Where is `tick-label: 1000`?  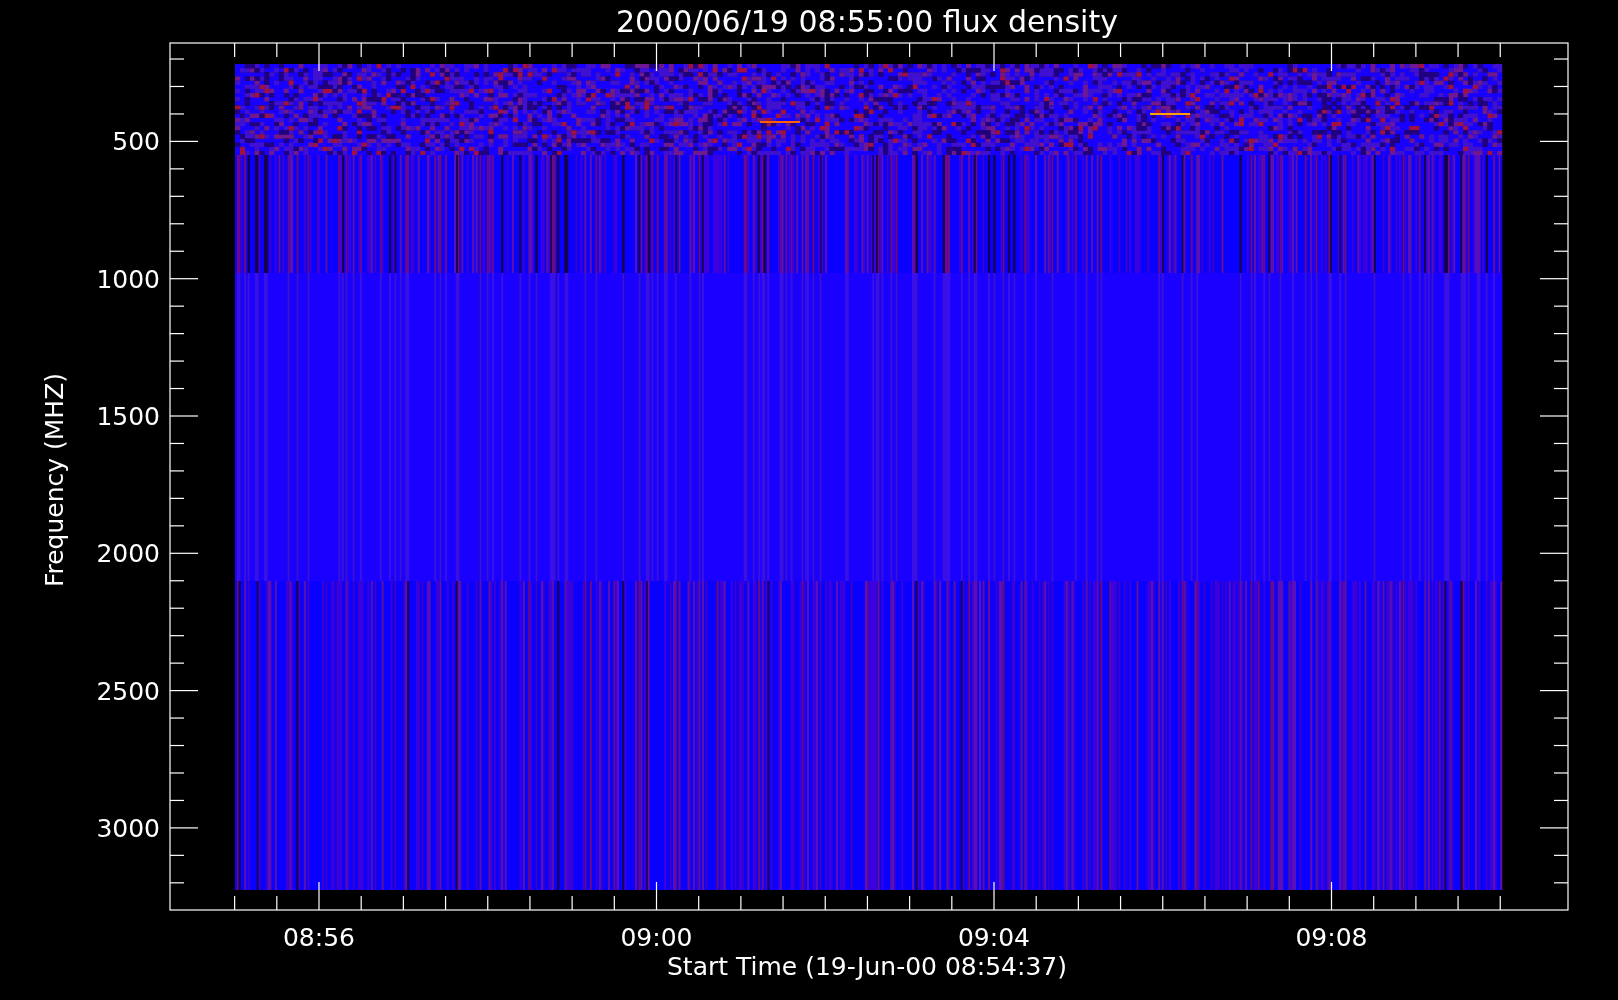
tick-label: 1000 is located at coordinates (128, 279).